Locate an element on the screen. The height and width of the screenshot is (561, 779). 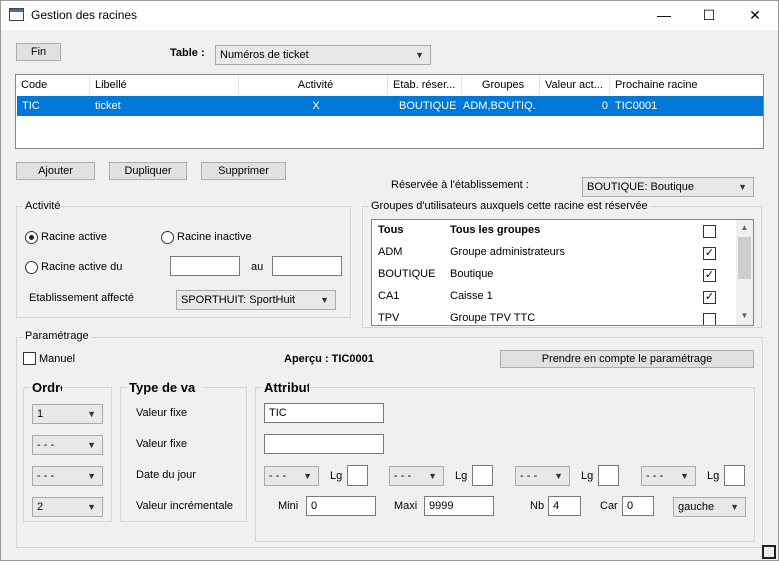
date-to-field is located at coordinates (307, 266).